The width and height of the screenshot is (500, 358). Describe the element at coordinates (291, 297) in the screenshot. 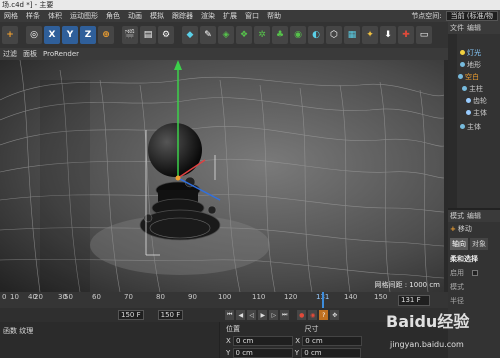

I see `tick-label: 120` at that location.